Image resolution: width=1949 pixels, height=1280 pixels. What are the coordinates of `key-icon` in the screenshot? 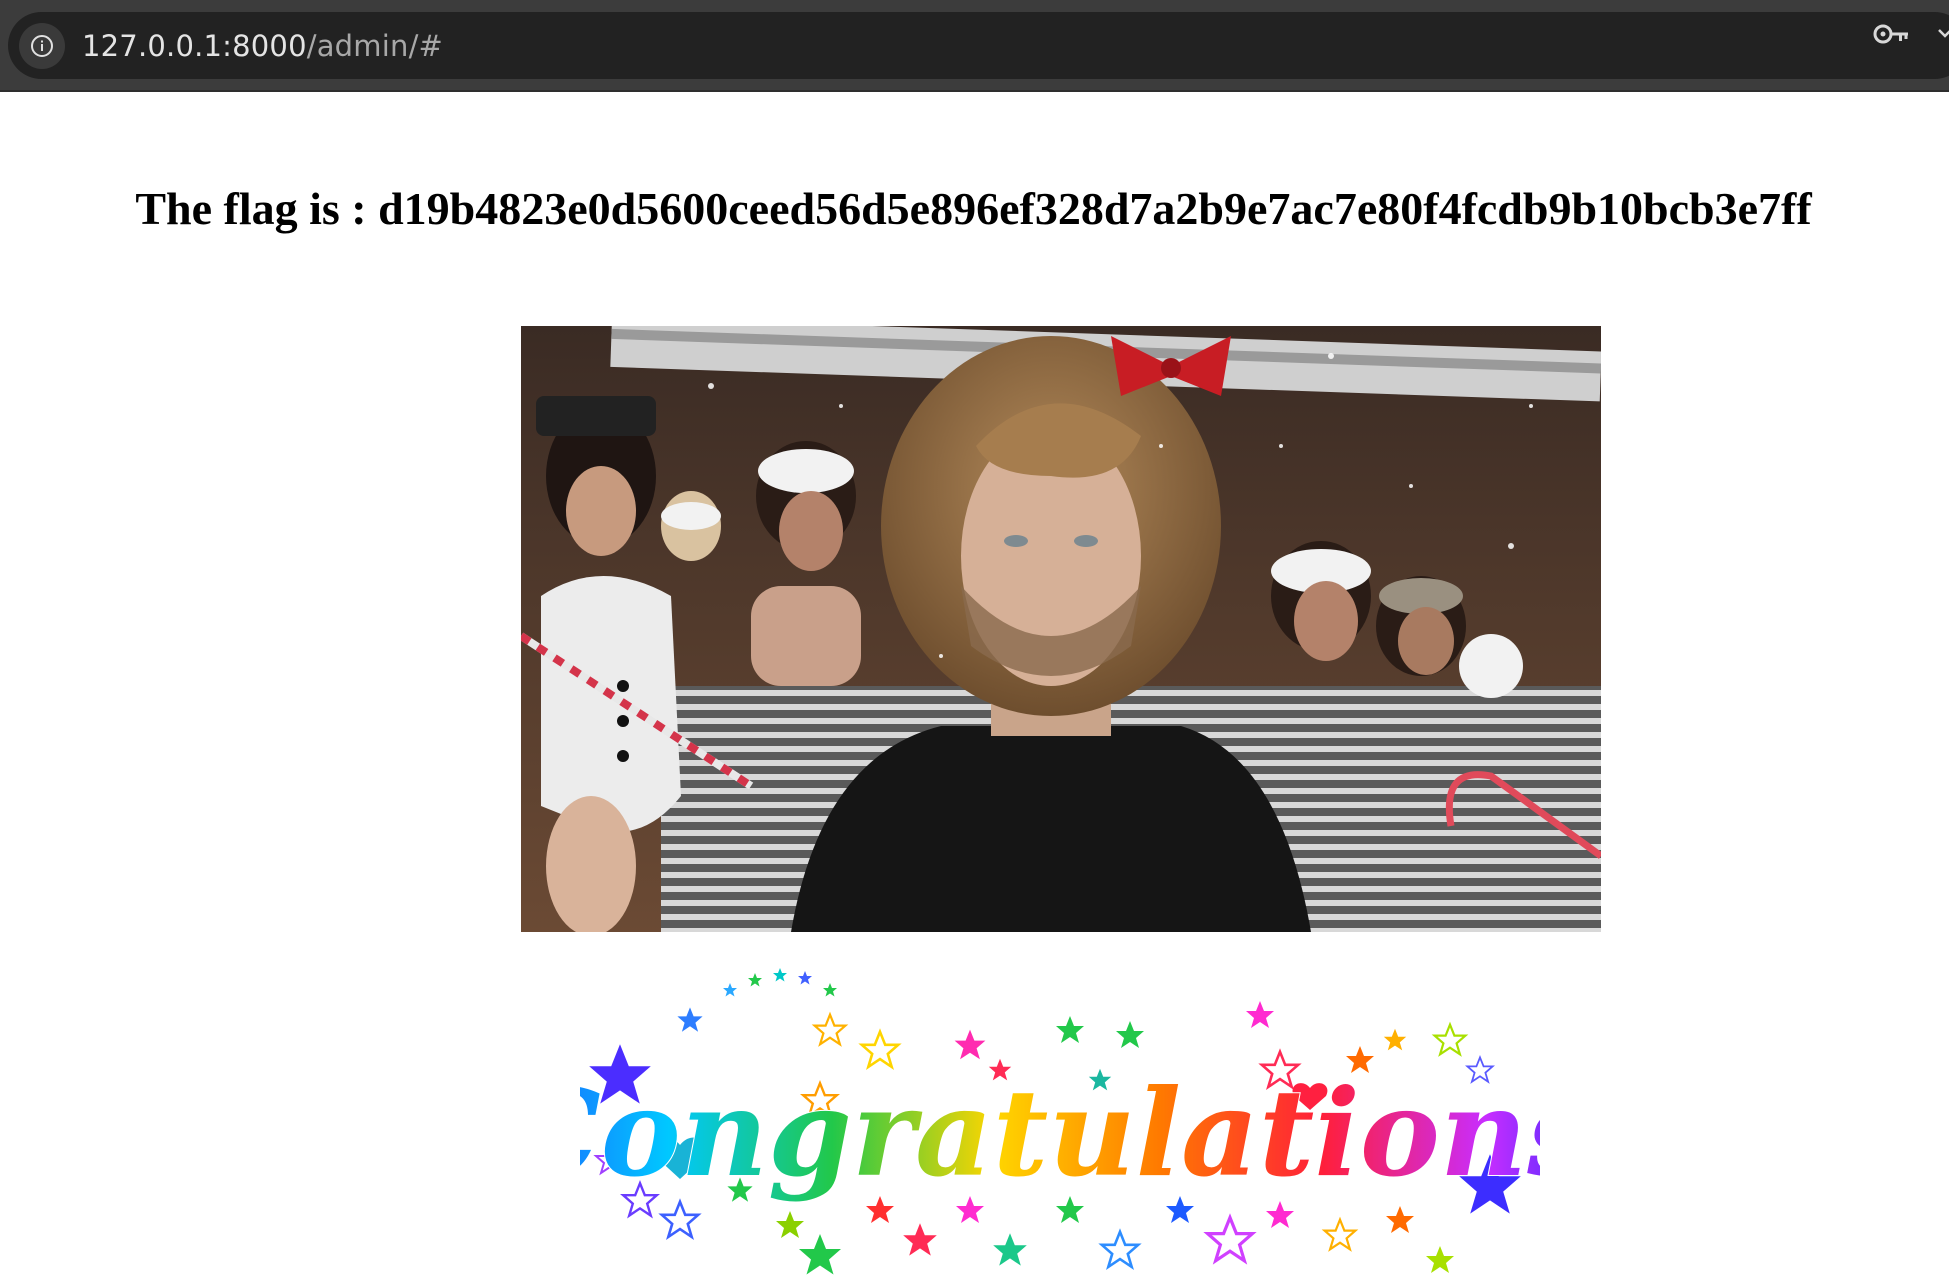 It's located at (1892, 34).